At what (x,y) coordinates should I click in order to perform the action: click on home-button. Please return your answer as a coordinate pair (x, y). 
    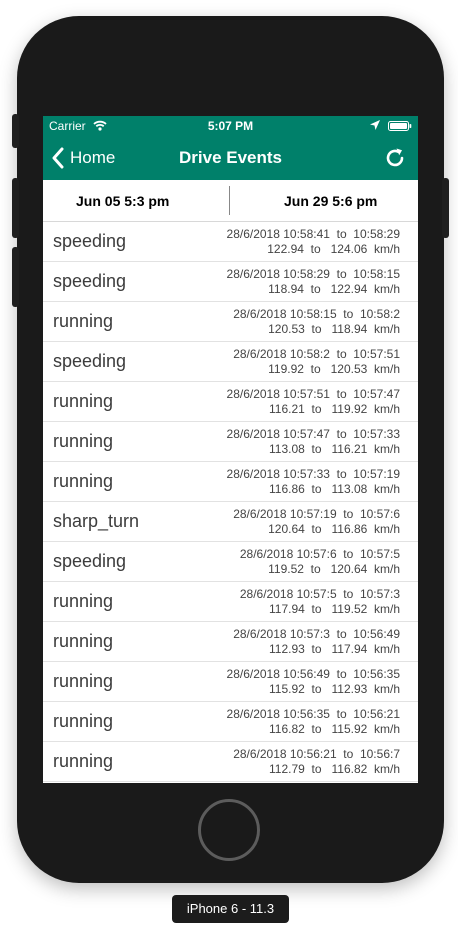
    Looking at the image, I should click on (229, 830).